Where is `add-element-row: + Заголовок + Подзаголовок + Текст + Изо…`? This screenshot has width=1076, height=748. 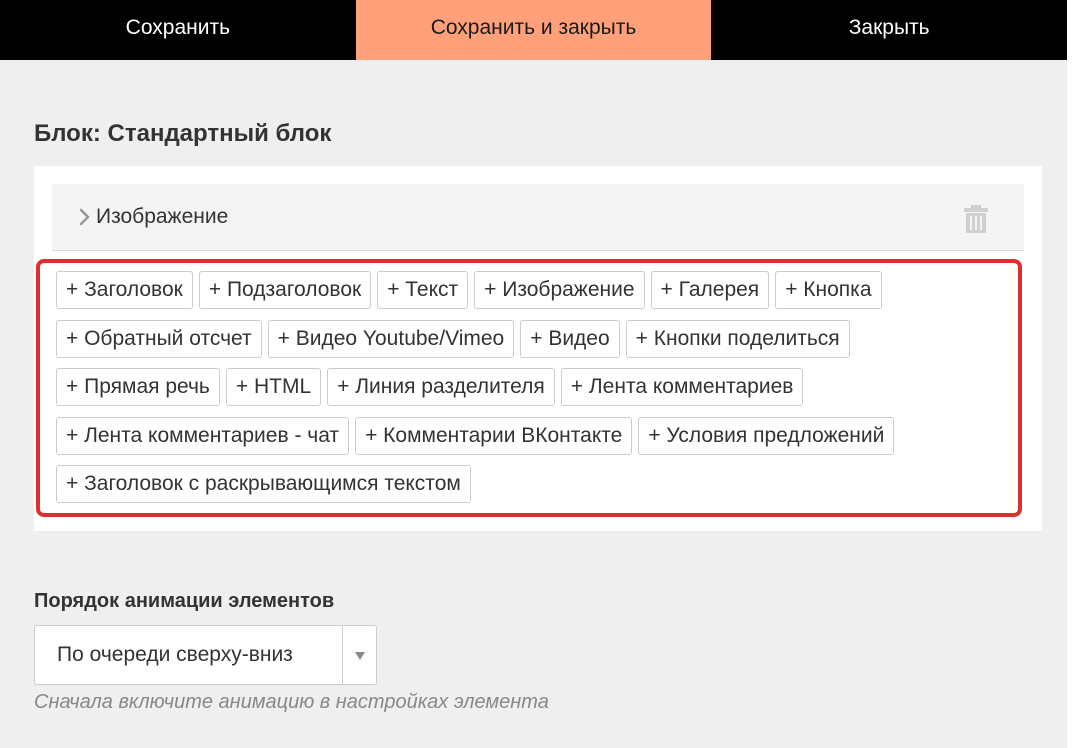
add-element-row: + Заголовок + Подзаголовок + Текст + Изо… is located at coordinates (472, 290).